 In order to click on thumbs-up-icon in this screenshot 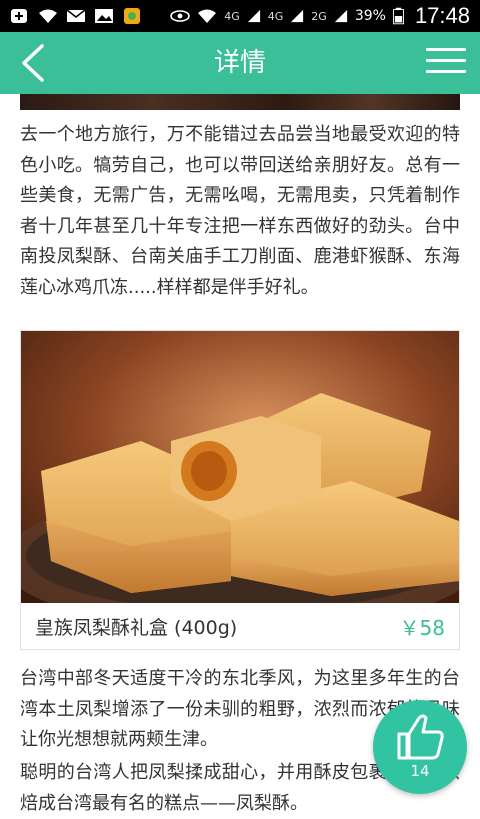, I will do `click(420, 737)`.